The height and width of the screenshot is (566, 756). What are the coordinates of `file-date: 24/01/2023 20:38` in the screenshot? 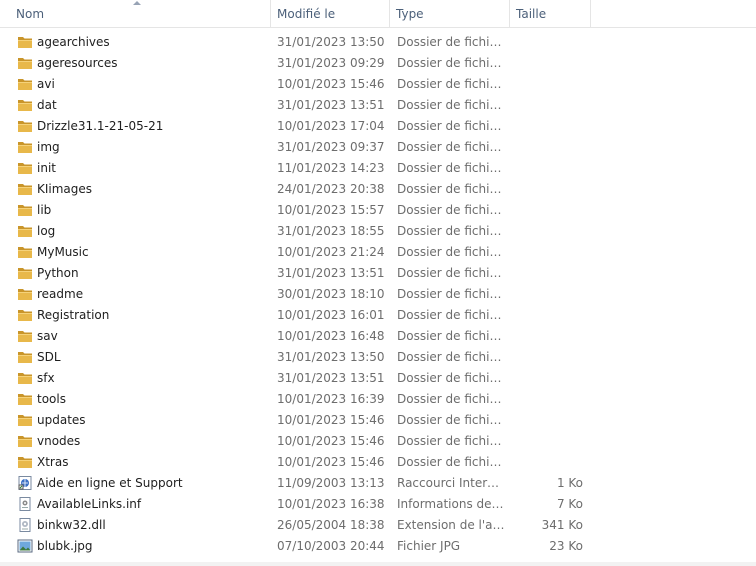 It's located at (331, 189).